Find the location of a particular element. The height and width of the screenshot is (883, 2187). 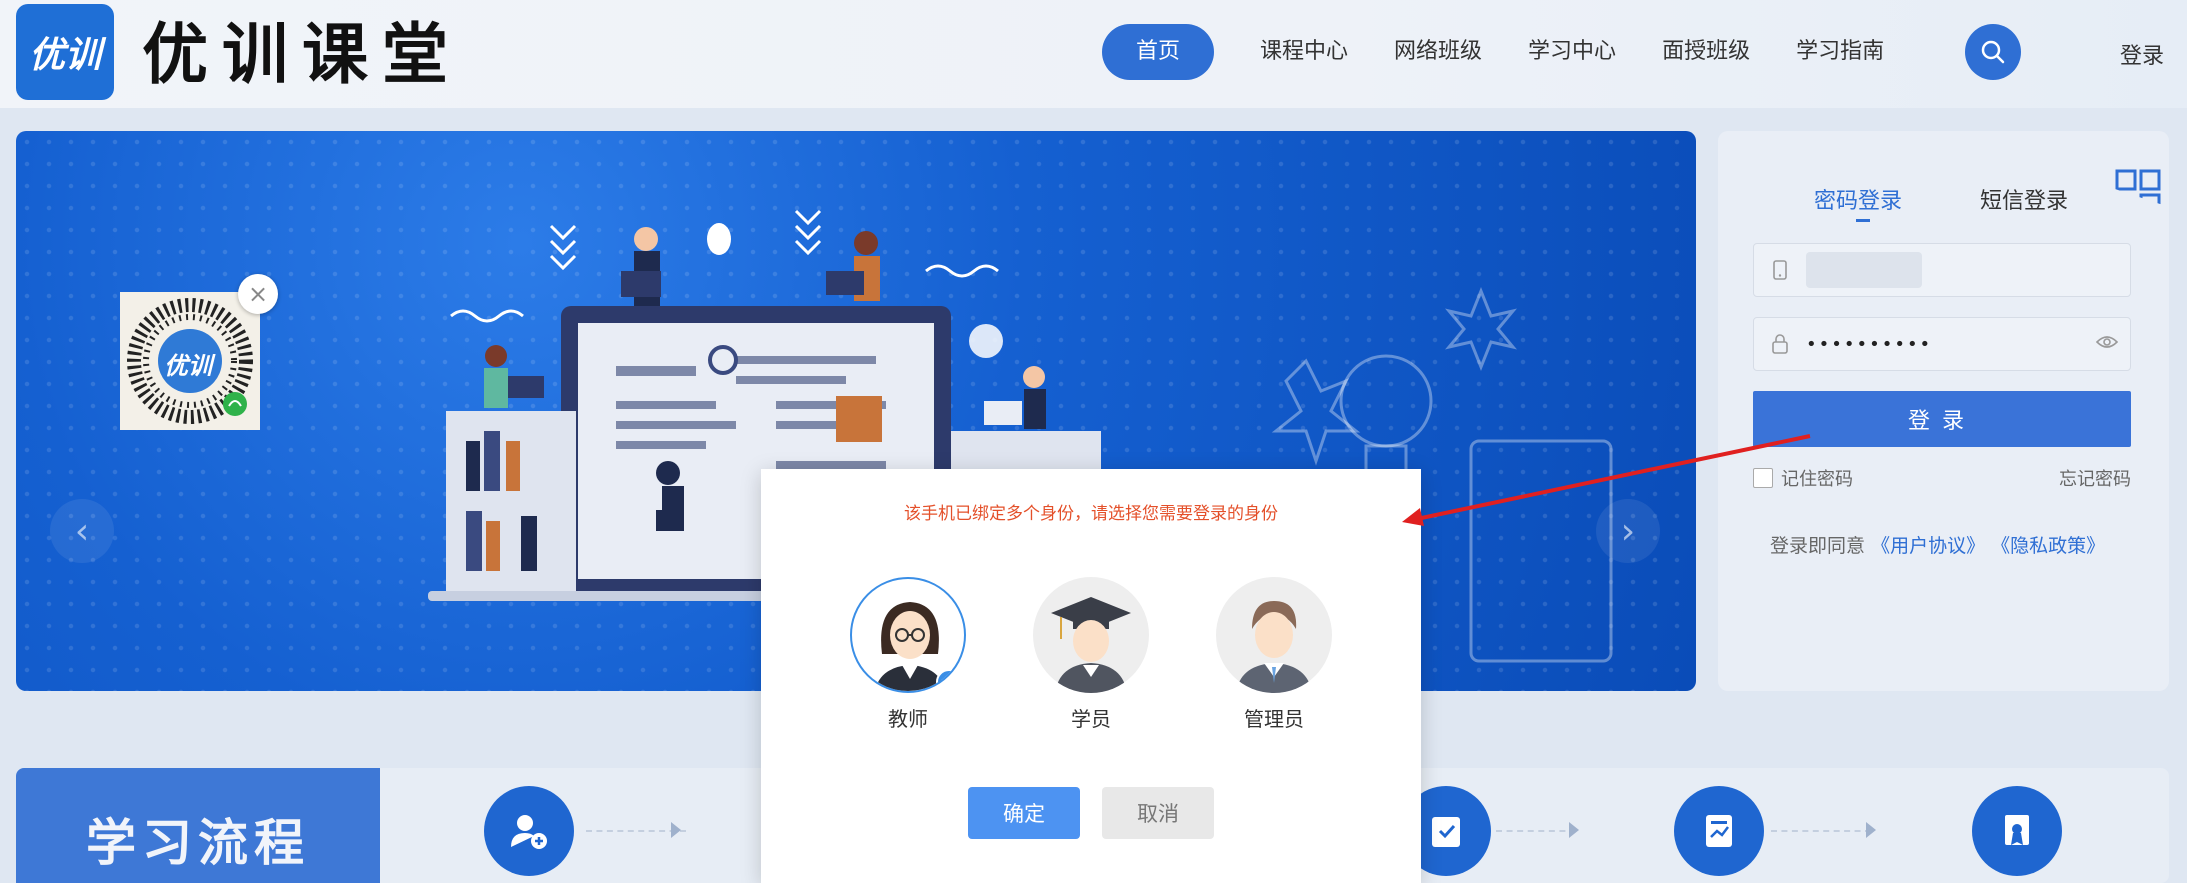

nav-item-offline-classes: 面授班级 is located at coordinates (1706, 52).